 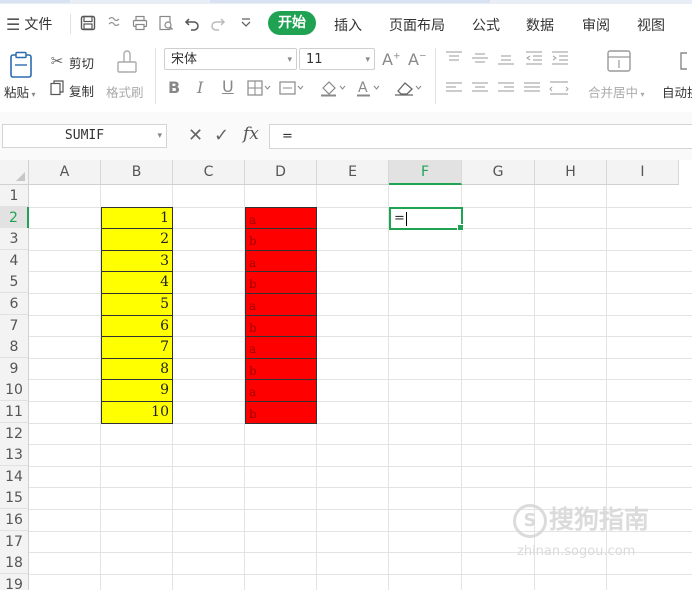 What do you see at coordinates (619, 61) in the screenshot?
I see `merge-center-icon` at bounding box center [619, 61].